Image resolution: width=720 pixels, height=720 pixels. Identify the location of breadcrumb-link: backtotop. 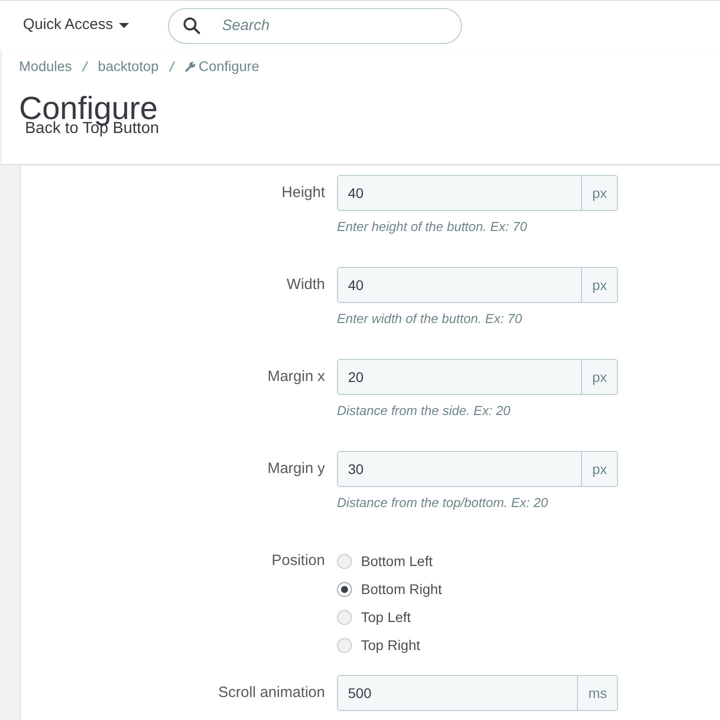
(128, 66).